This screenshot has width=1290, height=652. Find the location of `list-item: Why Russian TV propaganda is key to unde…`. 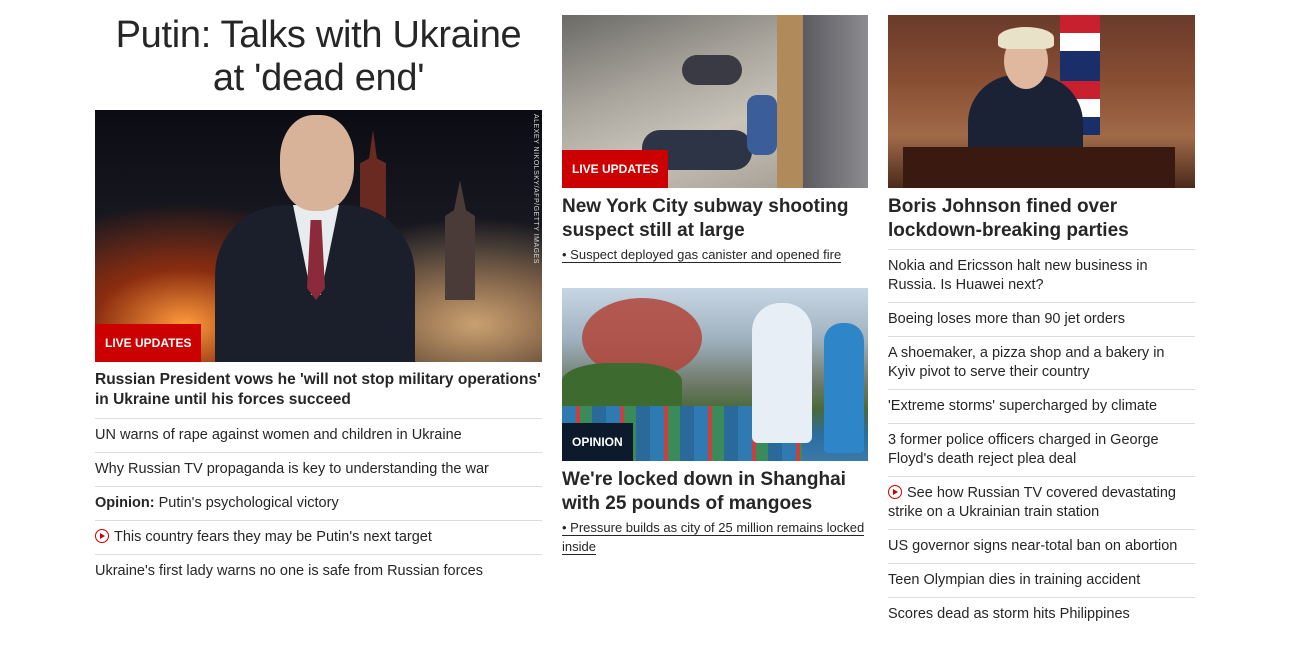

list-item: Why Russian TV propaganda is key to unde… is located at coordinates (318, 470).